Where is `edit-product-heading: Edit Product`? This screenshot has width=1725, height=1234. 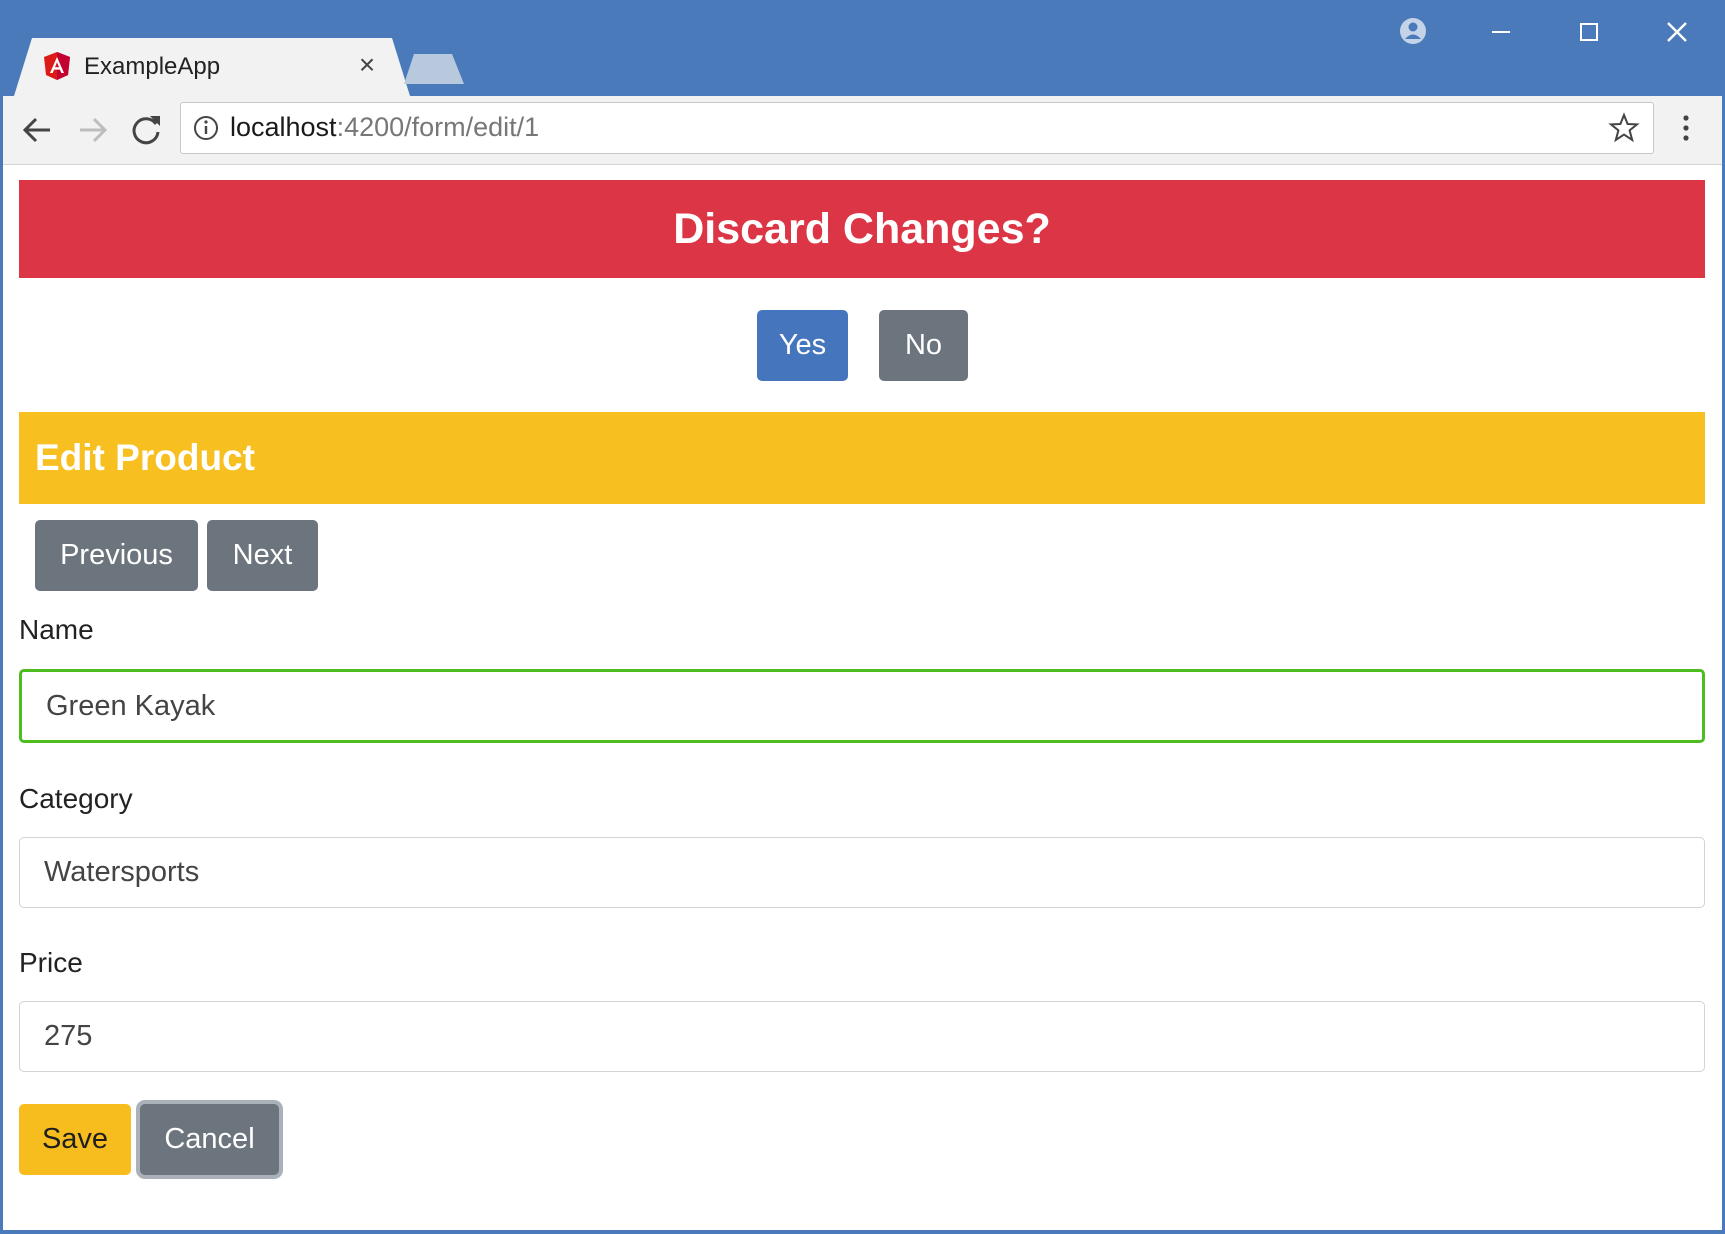 edit-product-heading: Edit Product is located at coordinates (862, 458).